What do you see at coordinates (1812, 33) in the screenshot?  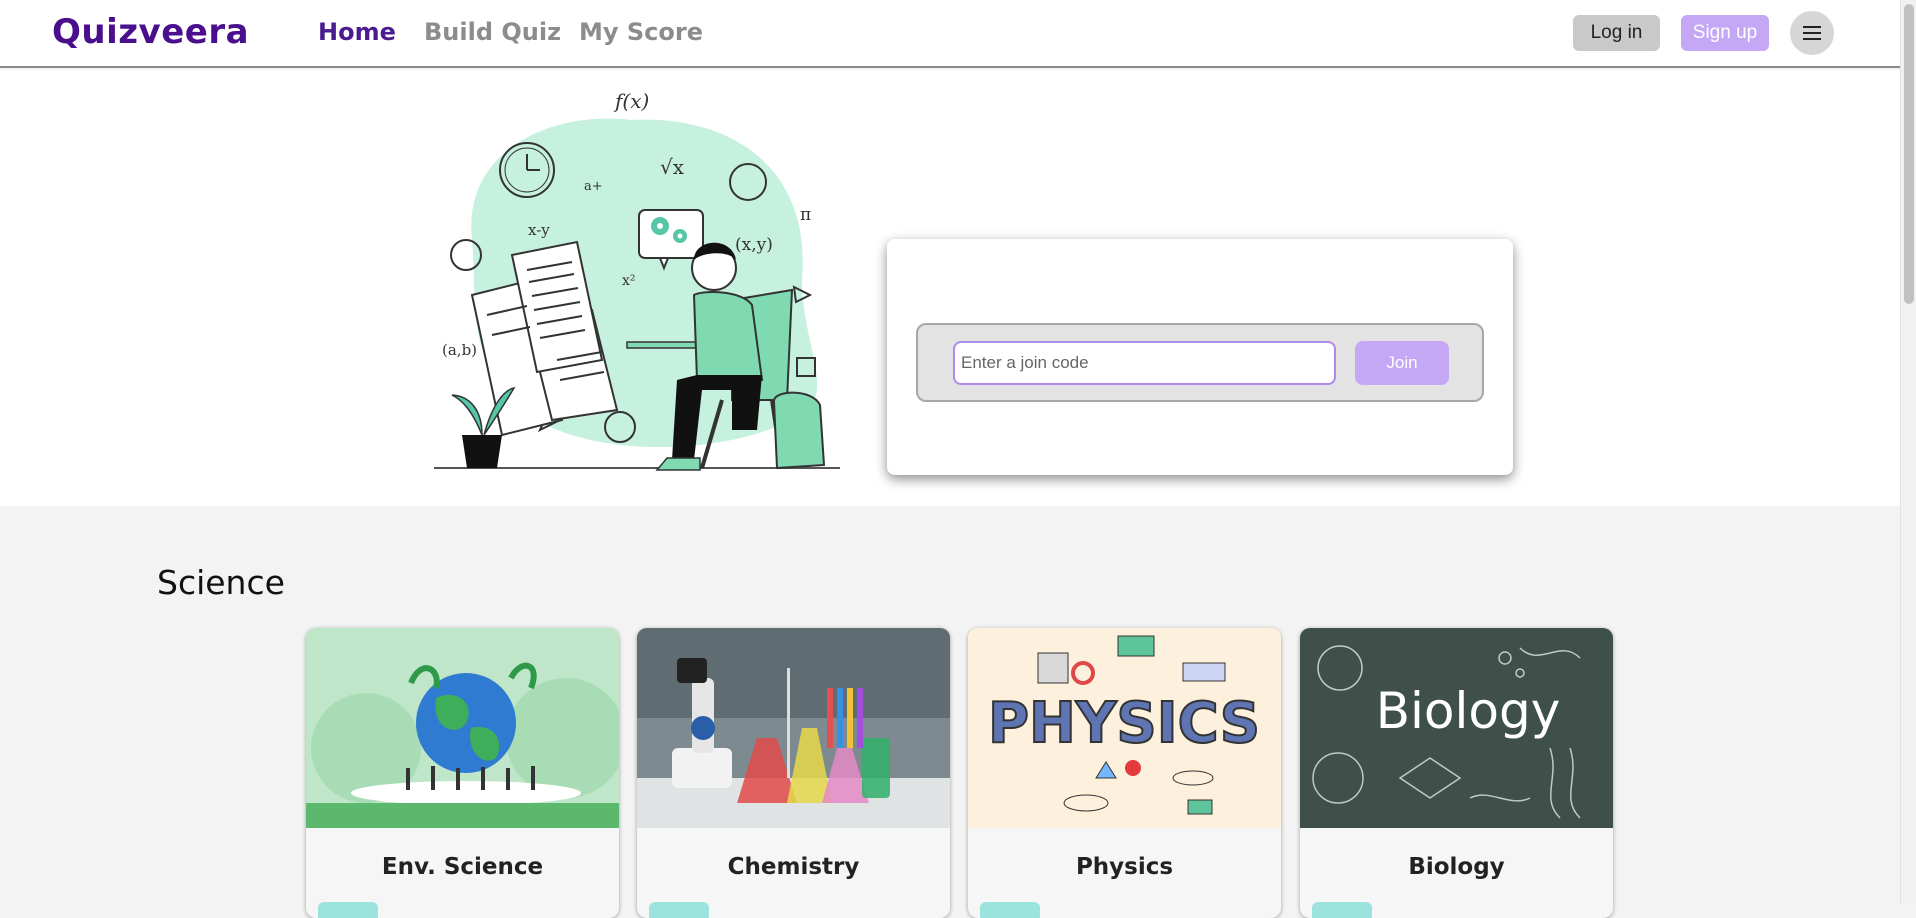 I see `hamburger-icon` at bounding box center [1812, 33].